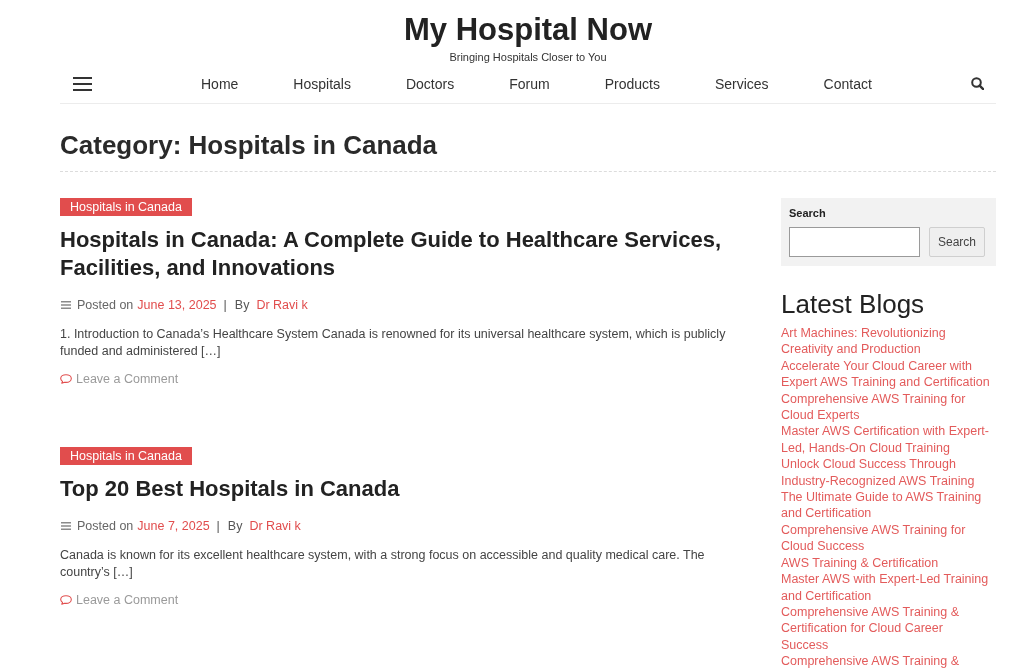 The height and width of the screenshot is (670, 1024). What do you see at coordinates (847, 83) in the screenshot?
I see `nav-link: Contact` at bounding box center [847, 83].